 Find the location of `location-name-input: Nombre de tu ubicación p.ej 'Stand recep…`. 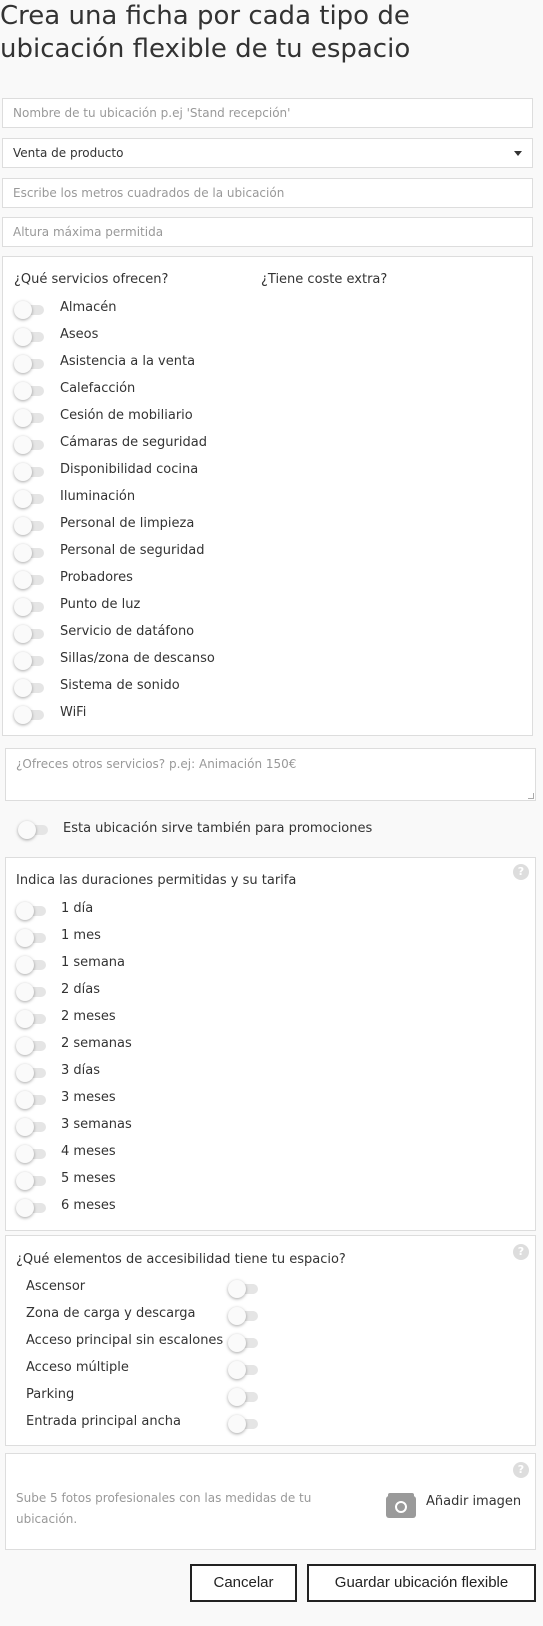

location-name-input: Nombre de tu ubicación p.ej 'Stand recep… is located at coordinates (267, 113).